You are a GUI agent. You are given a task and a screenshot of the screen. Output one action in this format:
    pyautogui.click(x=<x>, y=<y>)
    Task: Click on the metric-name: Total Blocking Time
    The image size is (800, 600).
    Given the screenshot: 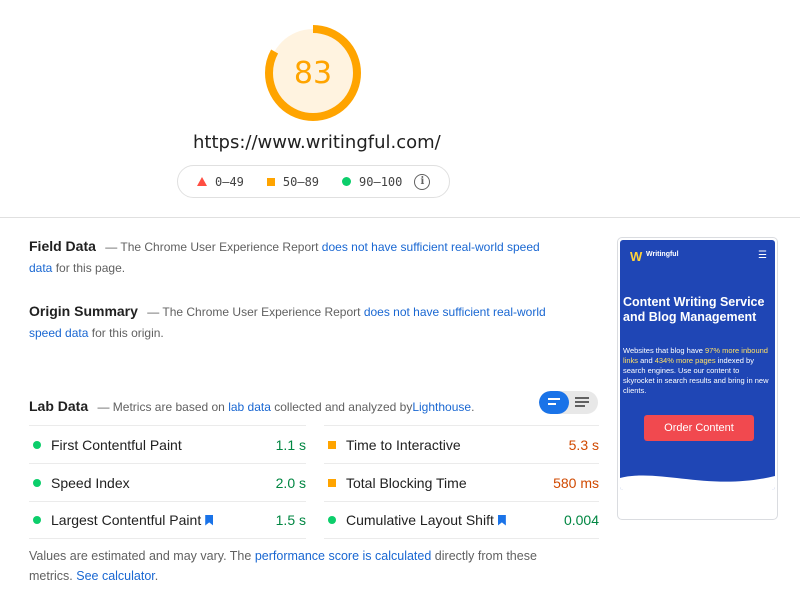 What is the action you would take?
    pyautogui.click(x=406, y=482)
    